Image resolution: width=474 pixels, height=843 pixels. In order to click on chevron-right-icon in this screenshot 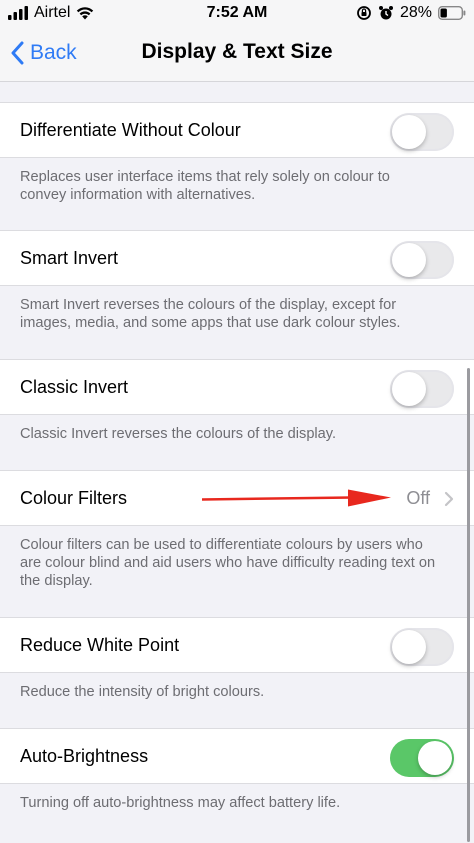, I will do `click(449, 499)`.